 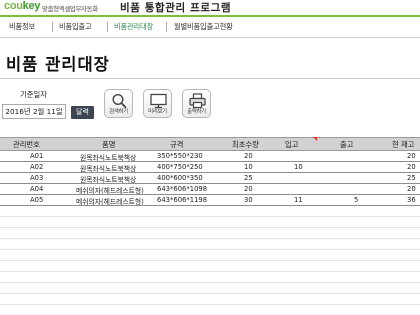 I want to click on calendar-button: 달력, so click(x=82, y=112).